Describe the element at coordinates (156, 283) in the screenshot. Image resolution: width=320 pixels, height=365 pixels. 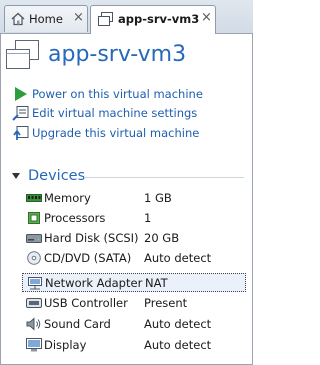
I see `device-value: NAT` at that location.